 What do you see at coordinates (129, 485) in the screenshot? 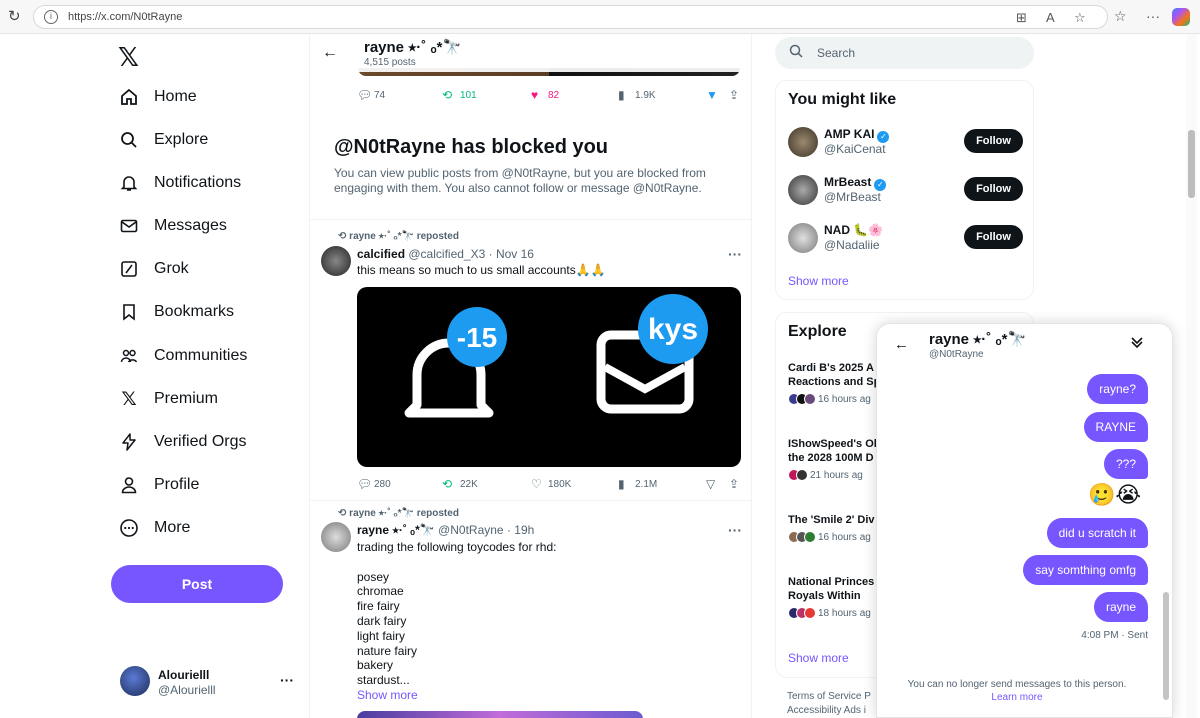
I see `person-icon` at bounding box center [129, 485].